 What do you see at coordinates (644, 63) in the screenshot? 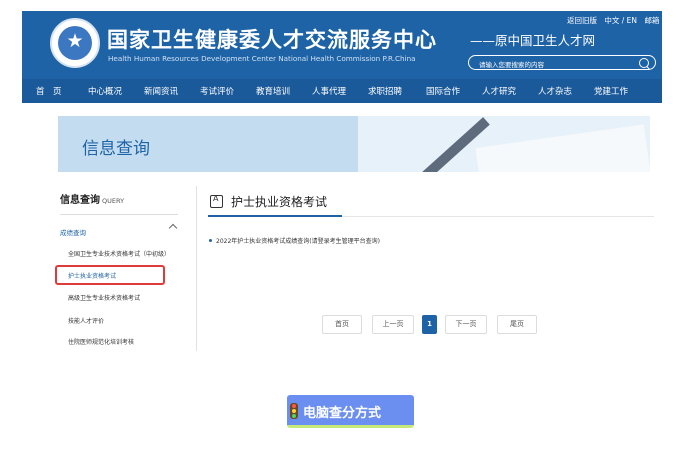
I see `search-icon` at bounding box center [644, 63].